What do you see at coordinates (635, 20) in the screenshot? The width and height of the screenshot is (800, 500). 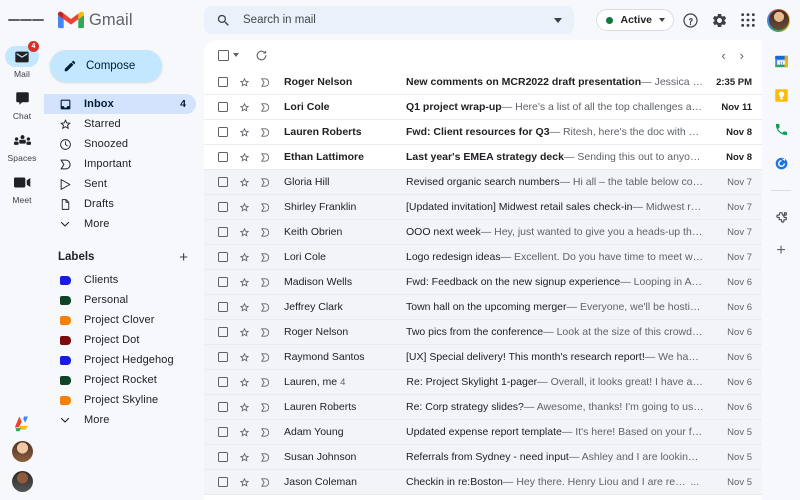 I see `status-chip: Active` at bounding box center [635, 20].